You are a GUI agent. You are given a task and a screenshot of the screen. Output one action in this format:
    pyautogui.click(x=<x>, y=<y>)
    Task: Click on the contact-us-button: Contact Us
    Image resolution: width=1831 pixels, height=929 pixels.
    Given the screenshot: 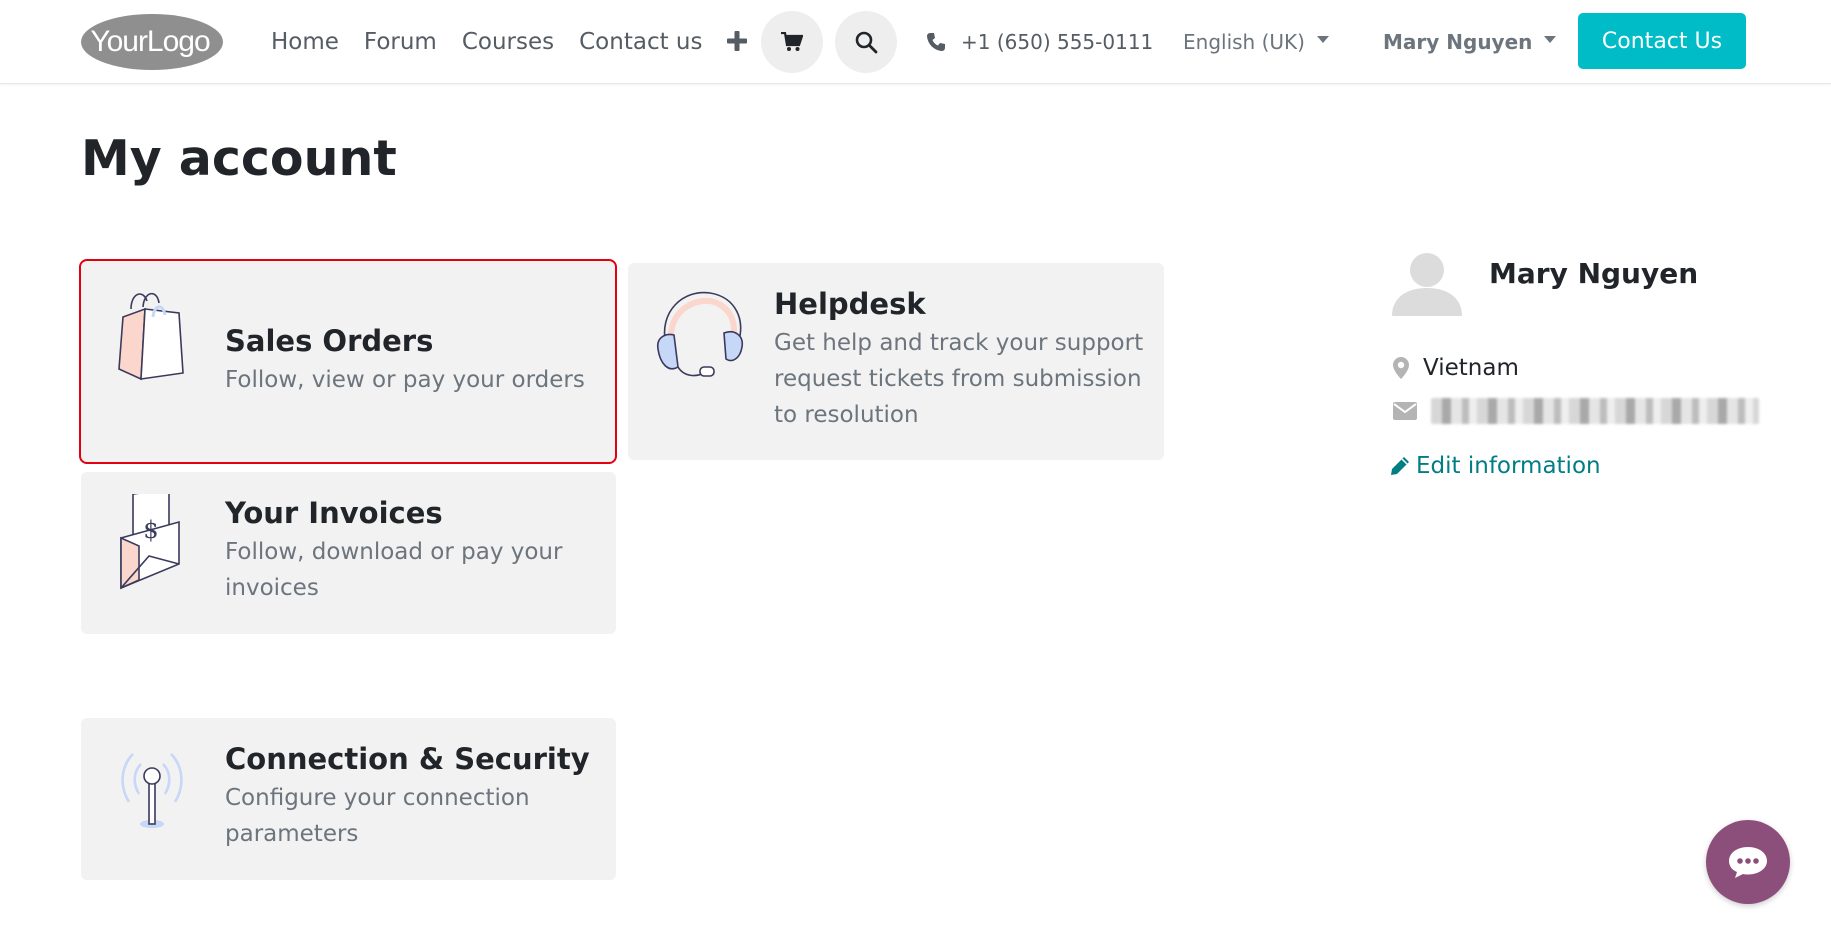 What is the action you would take?
    pyautogui.click(x=1662, y=41)
    